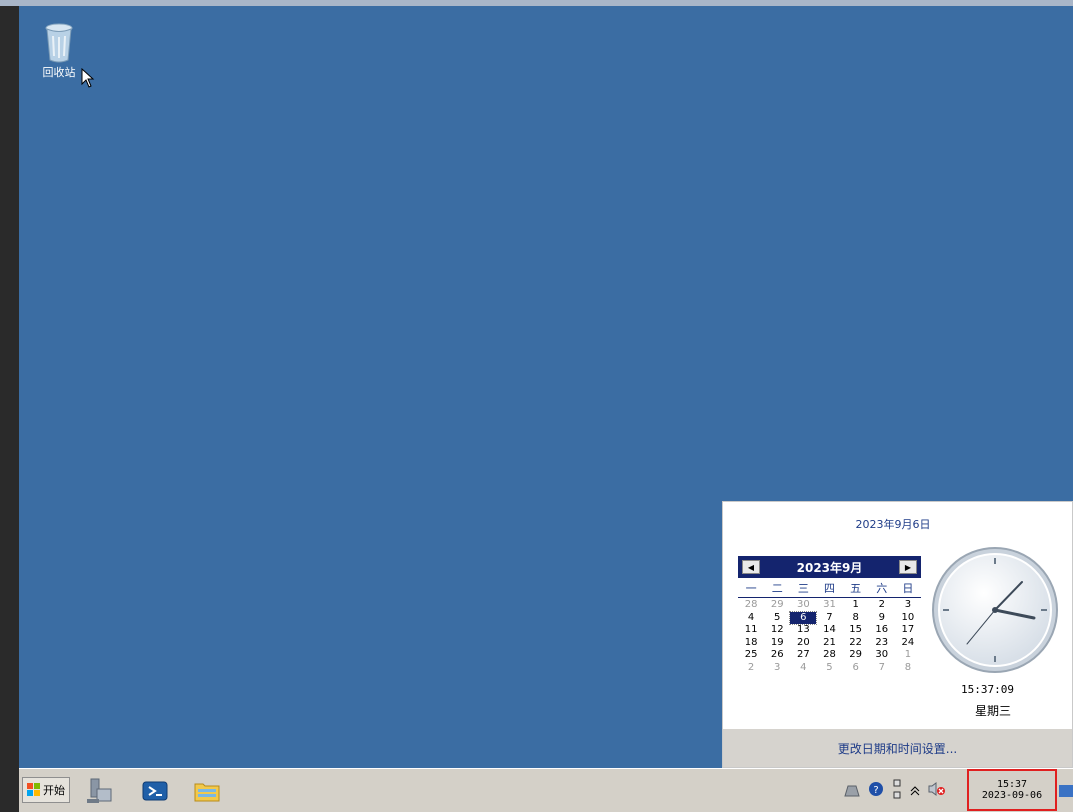  What do you see at coordinates (882, 643) in the screenshot?
I see `calendar-day: 23` at bounding box center [882, 643].